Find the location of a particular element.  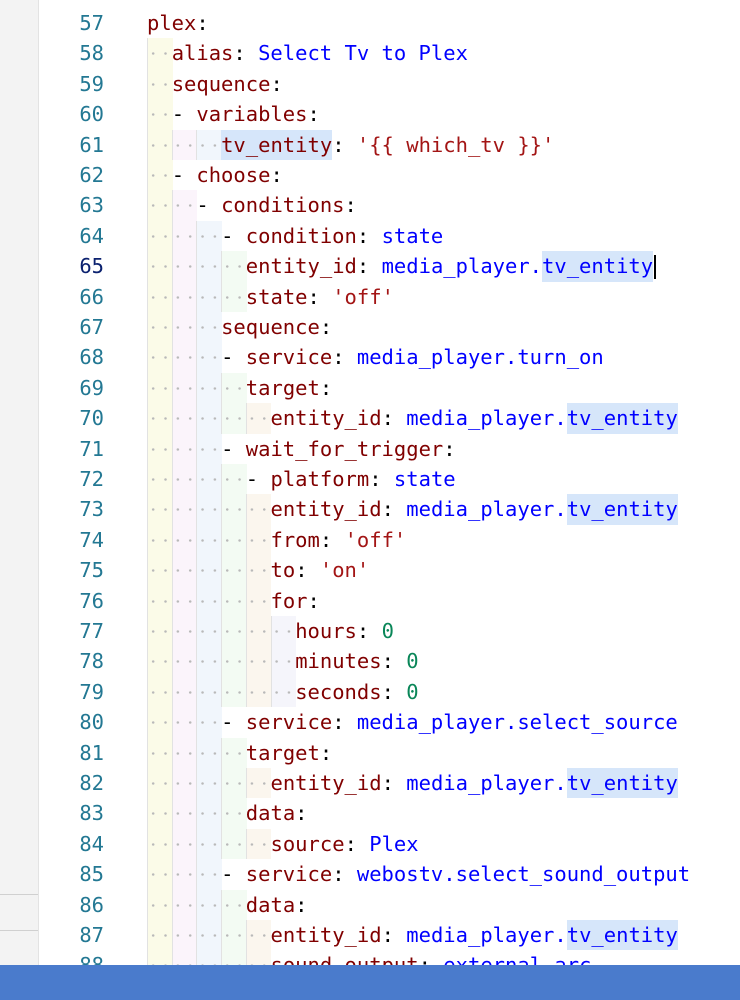

code-token: to is located at coordinates (283, 570).